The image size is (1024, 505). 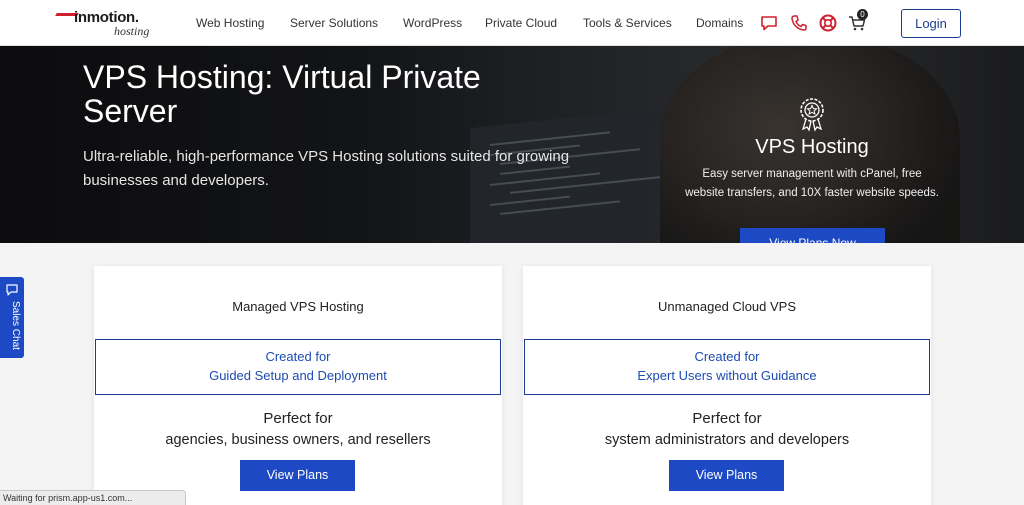 I want to click on chat-icon, so click(x=769, y=23).